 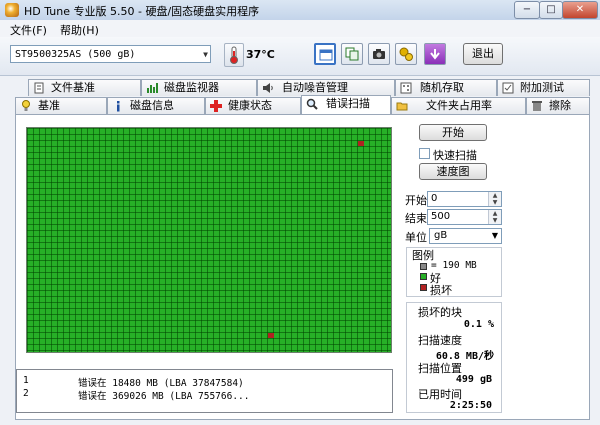 I want to click on tab-folder-usage: 文件夹占用率, so click(x=458, y=105).